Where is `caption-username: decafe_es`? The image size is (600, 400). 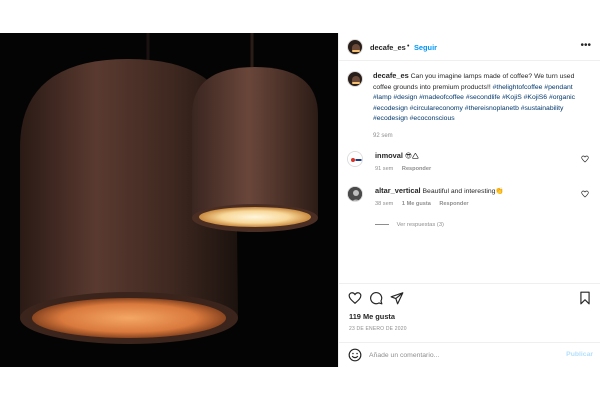
caption-username: decafe_es is located at coordinates (391, 75).